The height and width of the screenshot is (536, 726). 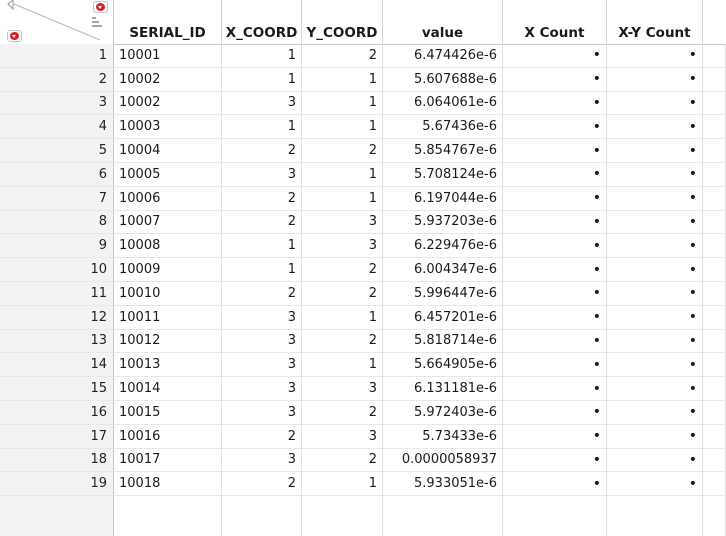 I want to click on cell-serial-id: 10008, so click(x=168, y=246).